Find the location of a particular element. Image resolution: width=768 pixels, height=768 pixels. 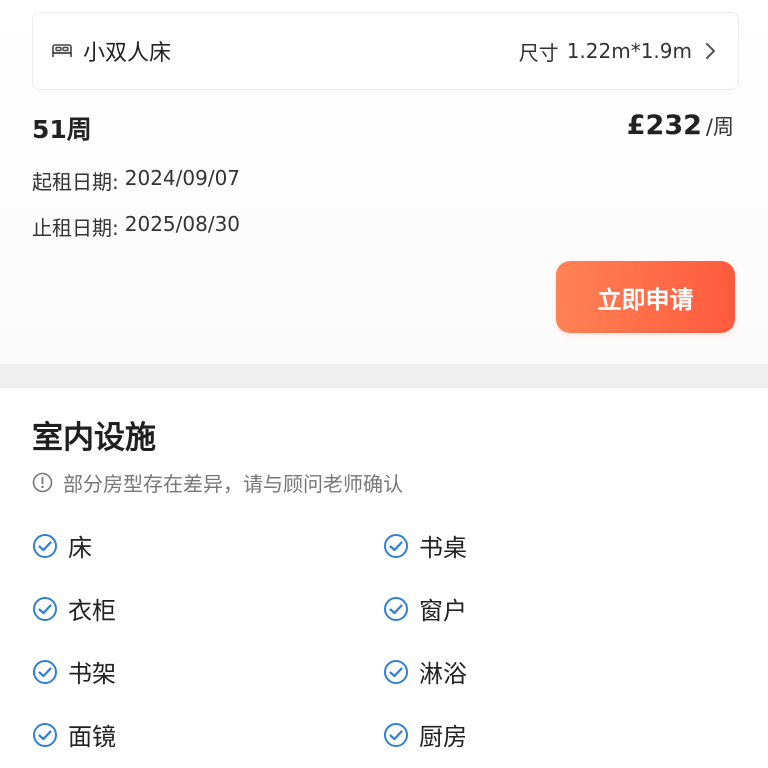

facilities-notice: 部分房型存在差异，请与顾问老师确认 is located at coordinates (217, 482).